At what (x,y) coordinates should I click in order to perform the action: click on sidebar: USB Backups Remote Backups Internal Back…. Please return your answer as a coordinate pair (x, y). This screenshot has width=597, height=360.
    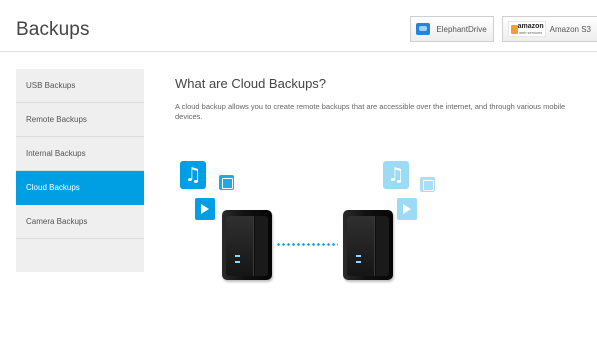
    Looking at the image, I should click on (80, 170).